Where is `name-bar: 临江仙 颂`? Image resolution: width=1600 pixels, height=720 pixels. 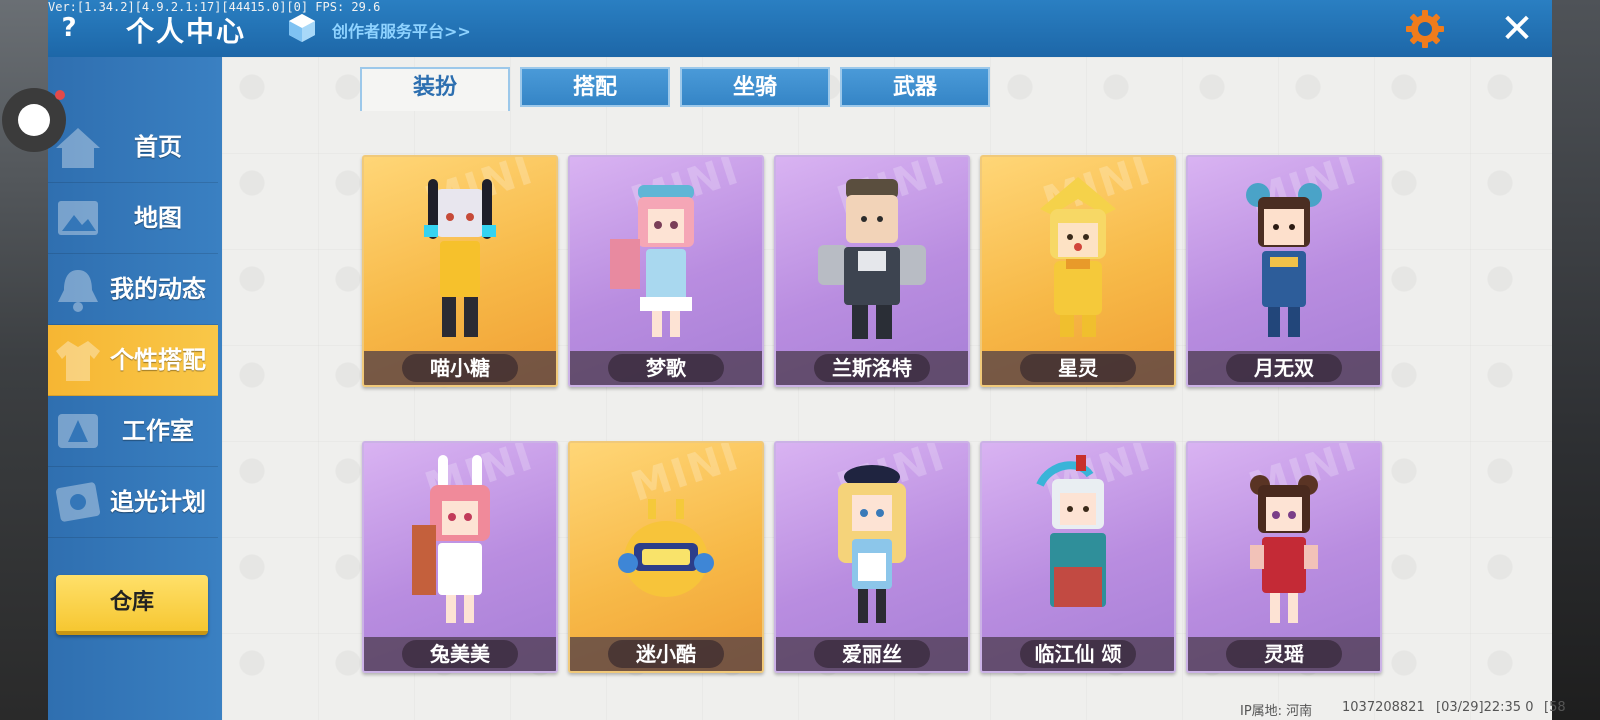
name-bar: 临江仙 颂 is located at coordinates (1078, 654).